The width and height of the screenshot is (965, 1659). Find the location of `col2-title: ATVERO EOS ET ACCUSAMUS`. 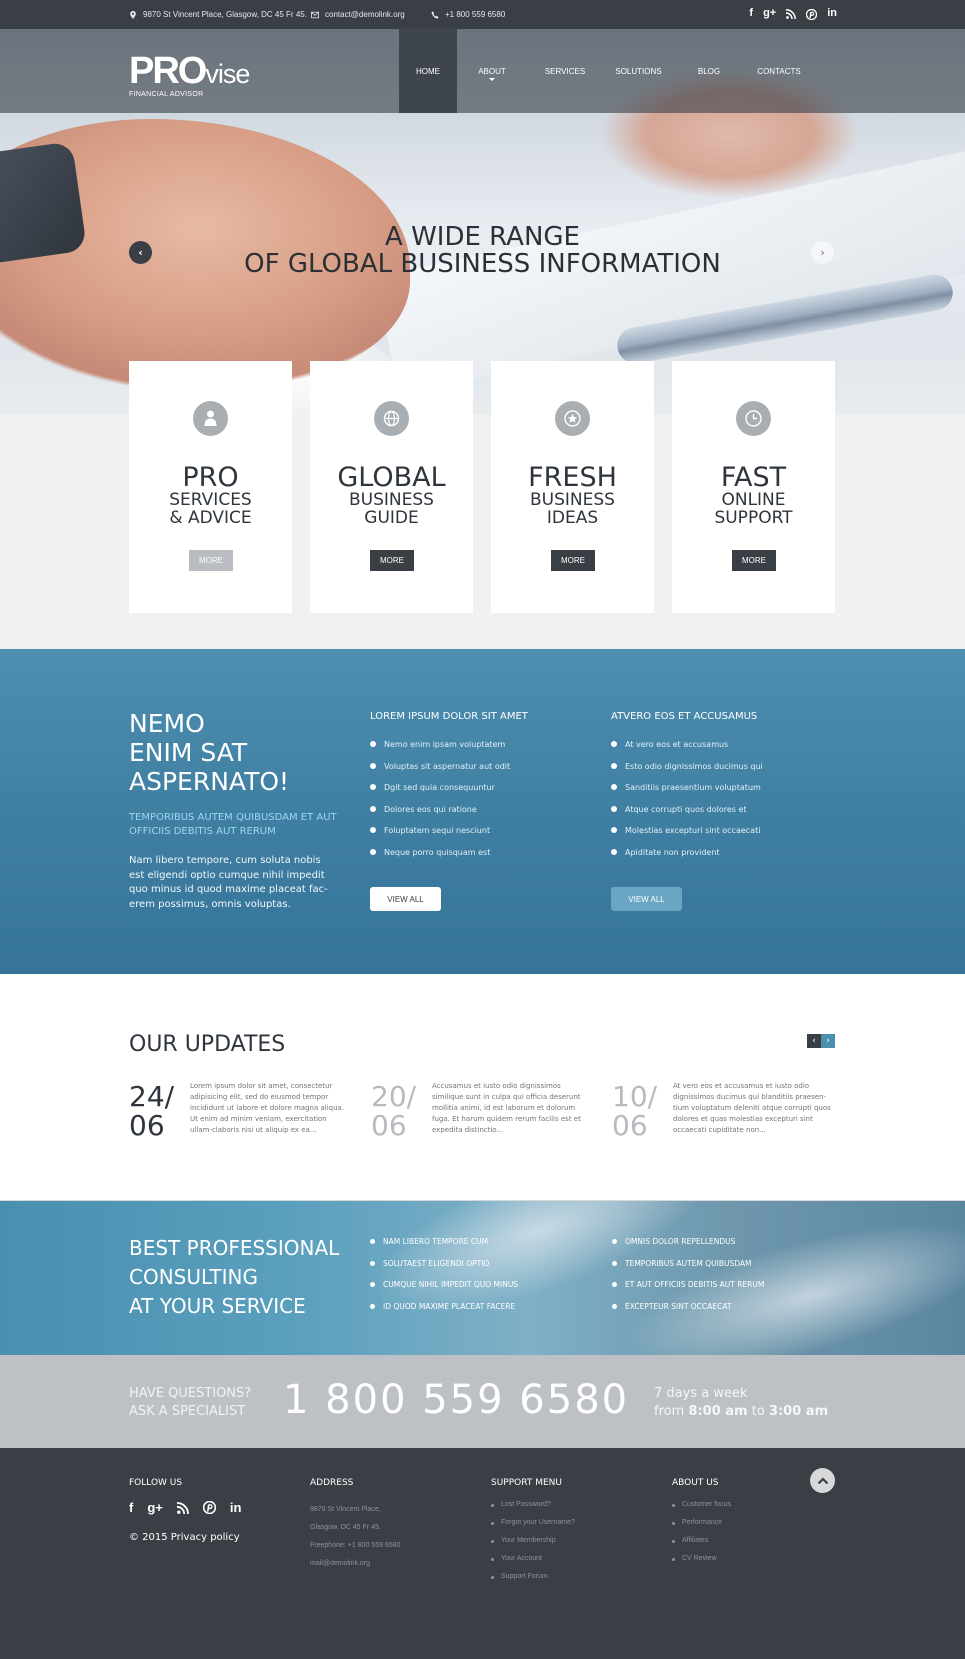

col2-title: ATVERO EOS ET ACCUSAMUS is located at coordinates (684, 716).